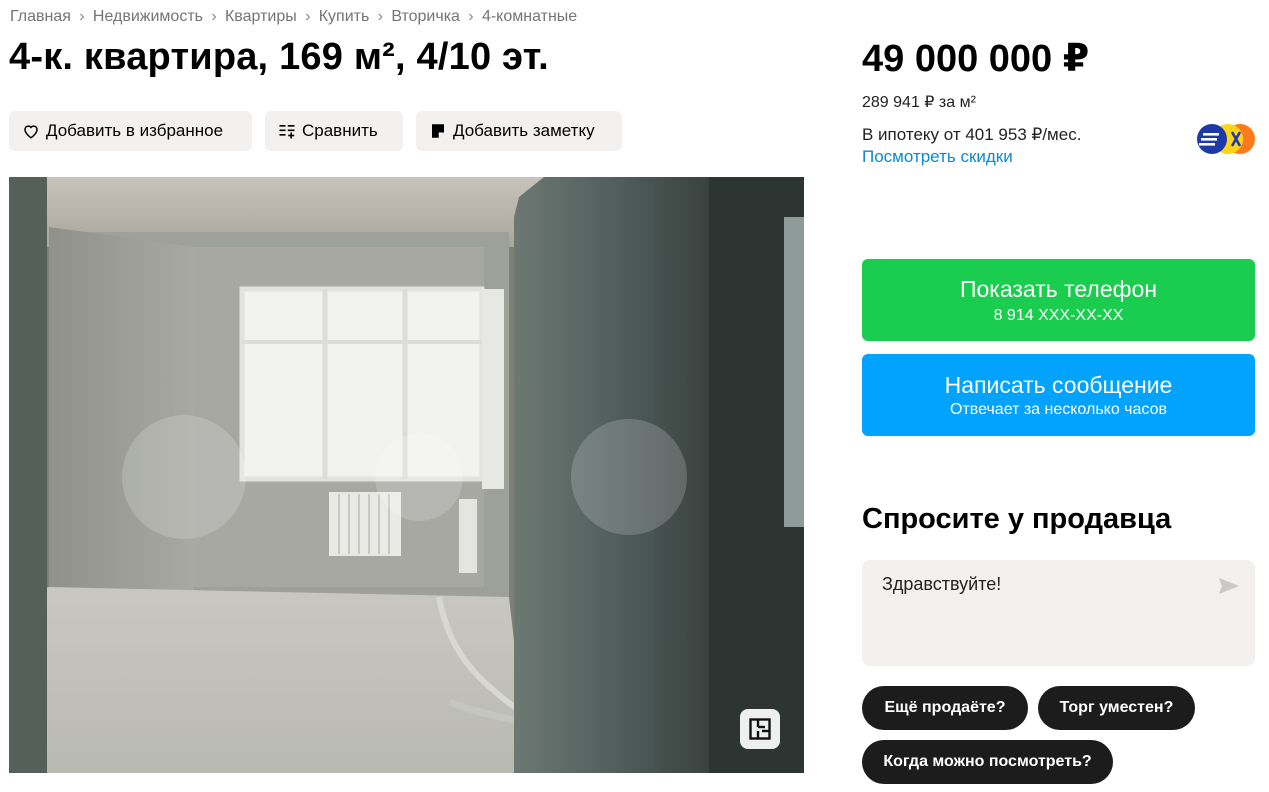  Describe the element at coordinates (340, 130) in the screenshot. I see `compare-label: Сравнить` at that location.